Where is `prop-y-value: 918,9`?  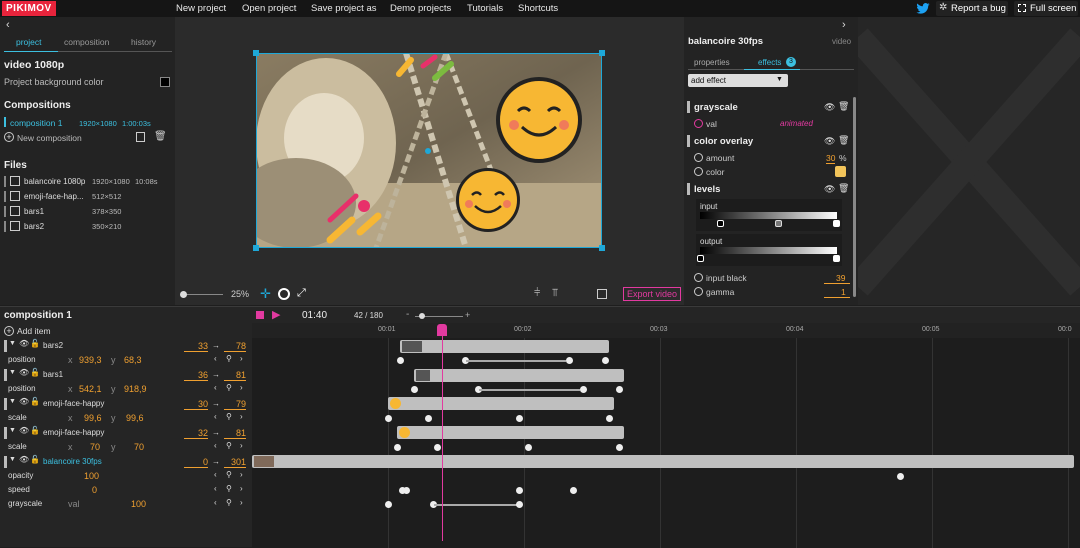
prop-y-value: 918,9 is located at coordinates (135, 389).